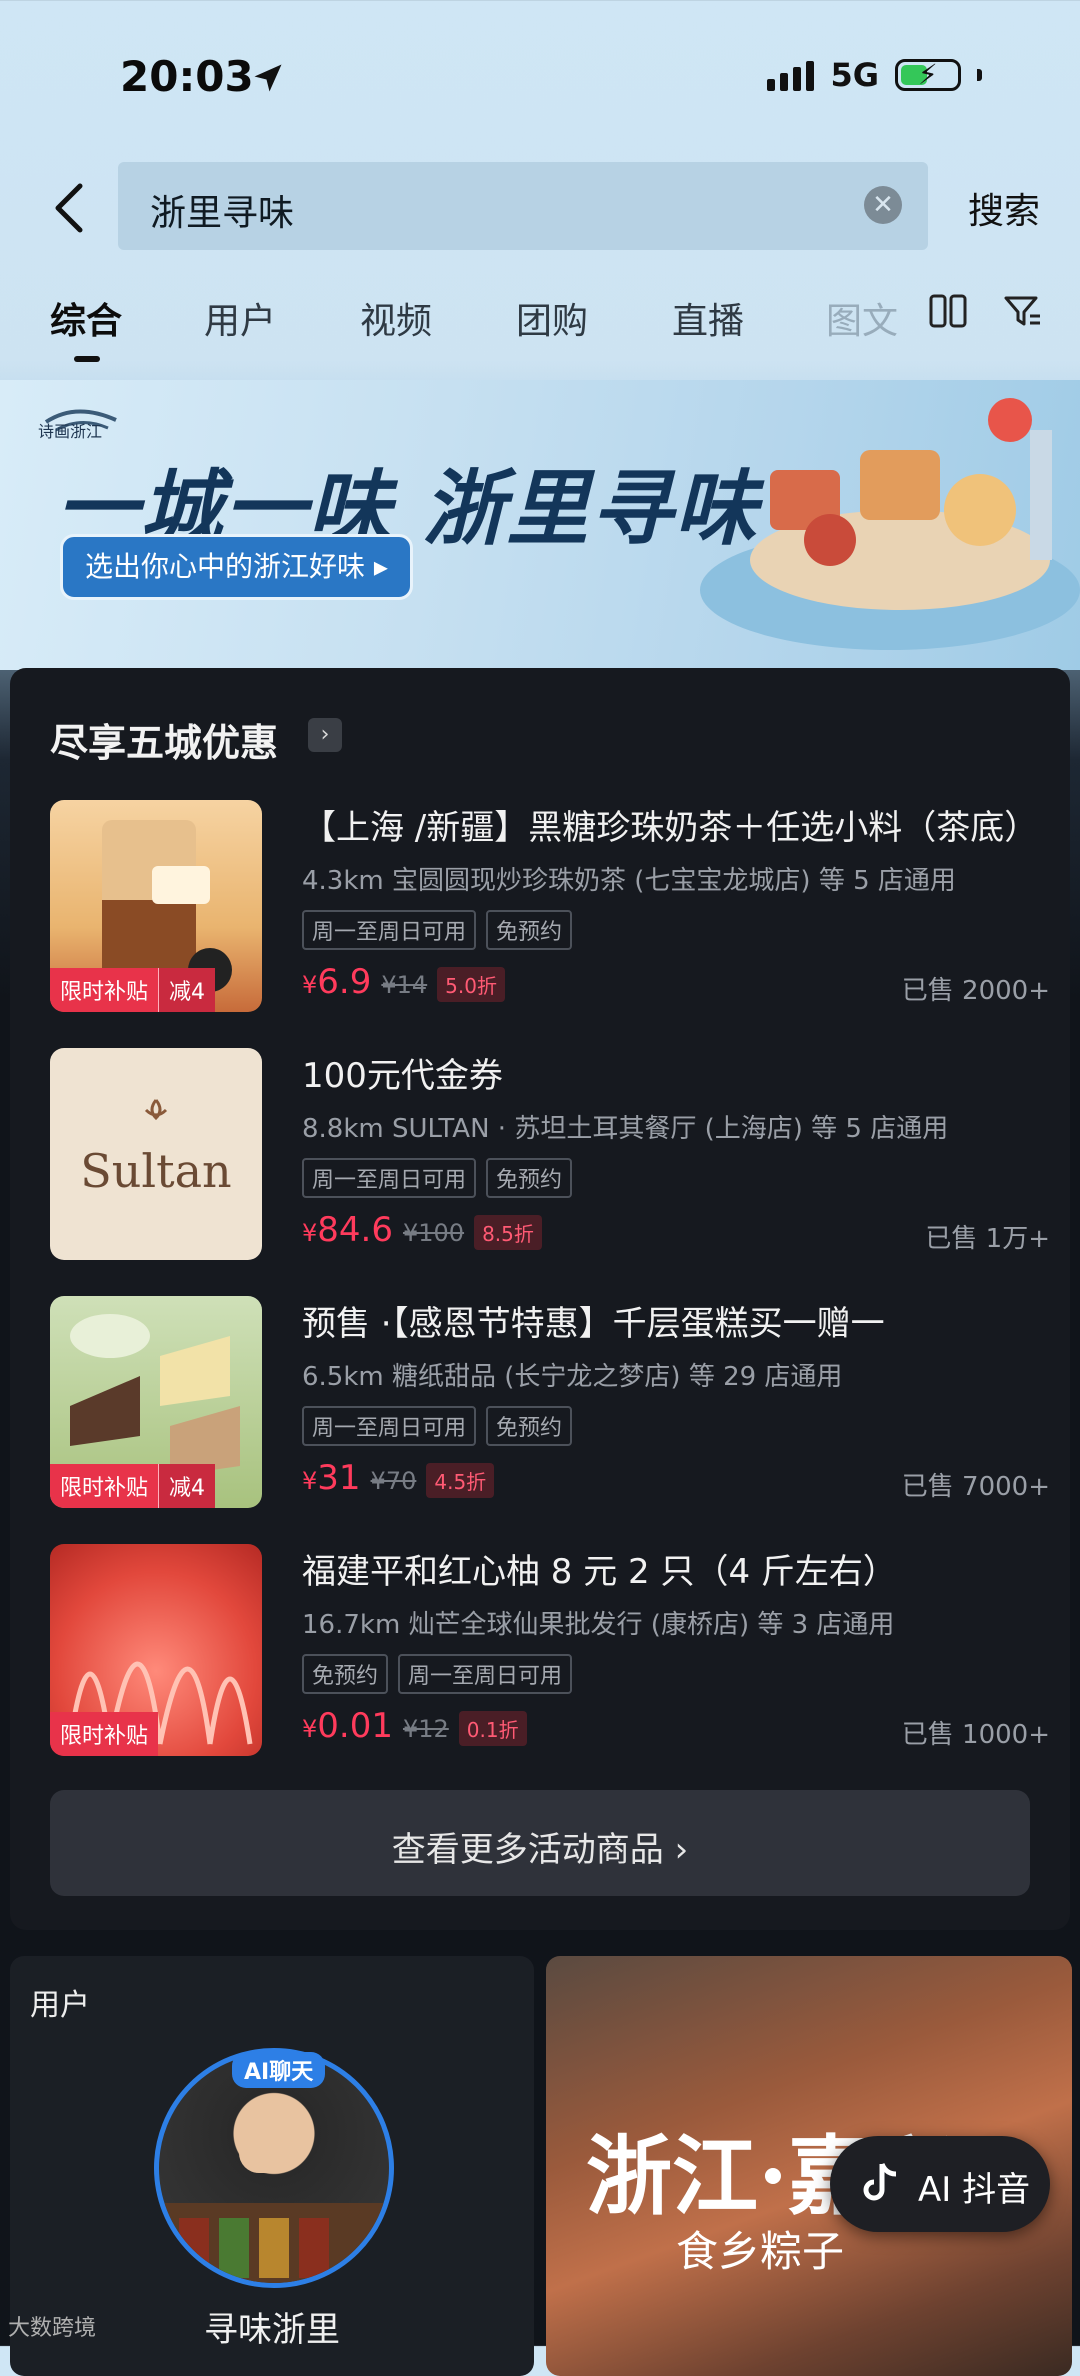 The height and width of the screenshot is (2376, 1080). Describe the element at coordinates (948, 312) in the screenshot. I see `layout-toggle-icon` at that location.